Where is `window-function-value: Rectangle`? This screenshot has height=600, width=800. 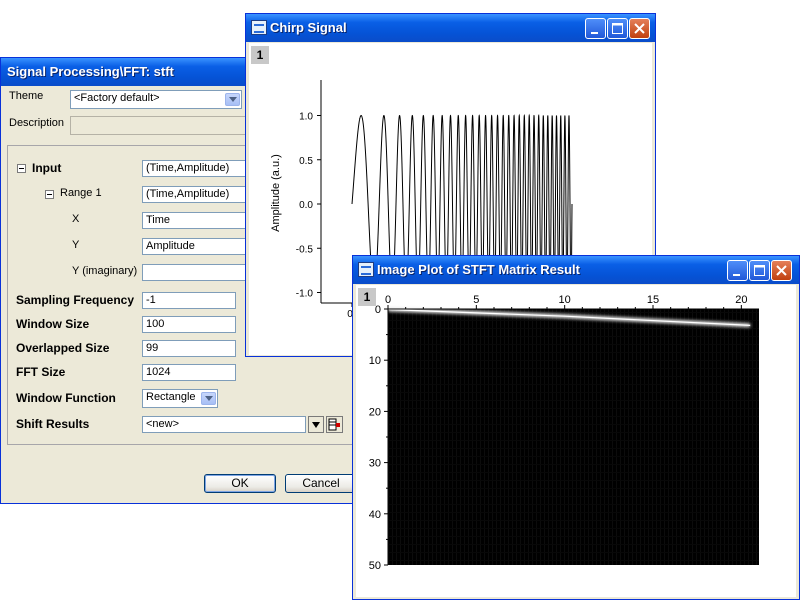 window-function-value: Rectangle is located at coordinates (171, 397).